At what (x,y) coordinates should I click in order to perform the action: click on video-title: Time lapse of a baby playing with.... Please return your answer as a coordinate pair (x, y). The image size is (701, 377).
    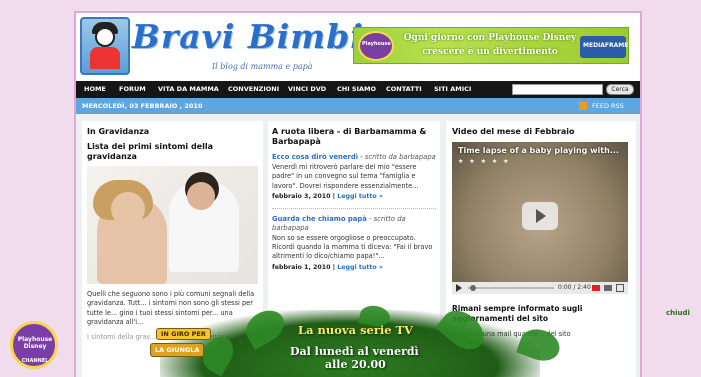
    Looking at the image, I should click on (538, 150).